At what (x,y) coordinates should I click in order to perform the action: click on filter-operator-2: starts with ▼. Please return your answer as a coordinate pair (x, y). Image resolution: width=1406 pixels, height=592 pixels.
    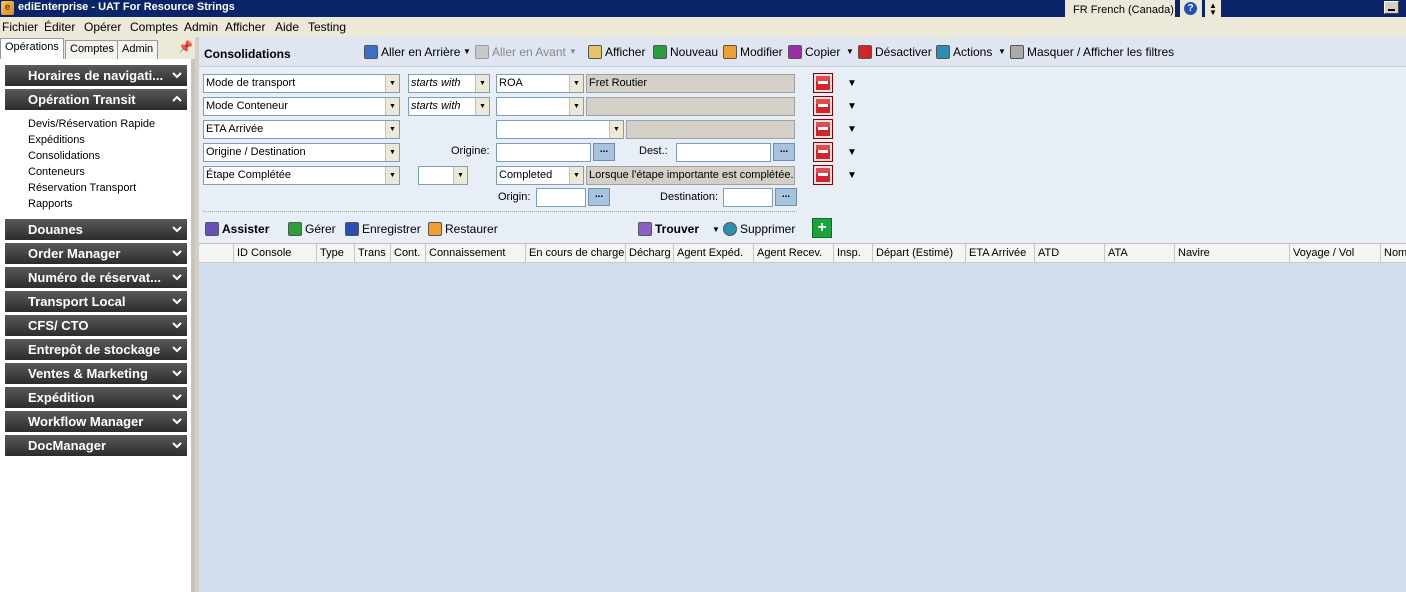
    Looking at the image, I should click on (449, 106).